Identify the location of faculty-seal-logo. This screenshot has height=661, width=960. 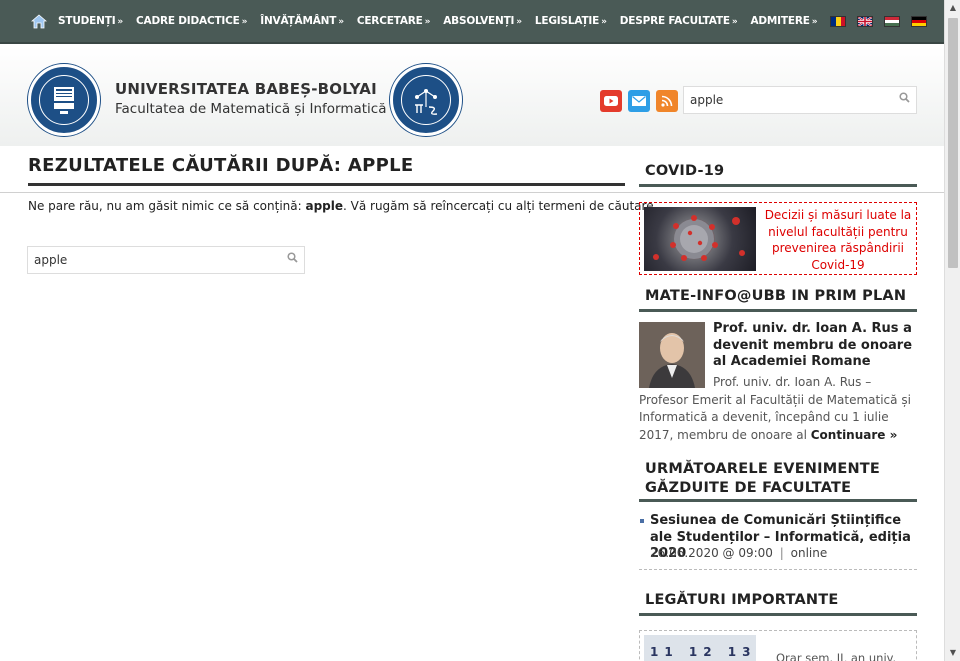
(426, 100).